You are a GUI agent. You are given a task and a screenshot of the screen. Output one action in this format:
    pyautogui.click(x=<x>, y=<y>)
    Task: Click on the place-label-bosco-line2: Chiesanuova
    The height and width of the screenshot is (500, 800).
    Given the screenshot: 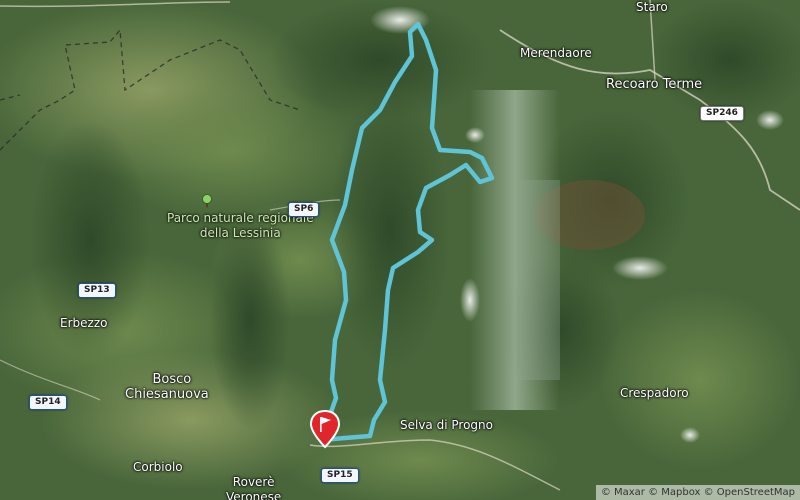 What is the action you would take?
    pyautogui.click(x=167, y=394)
    